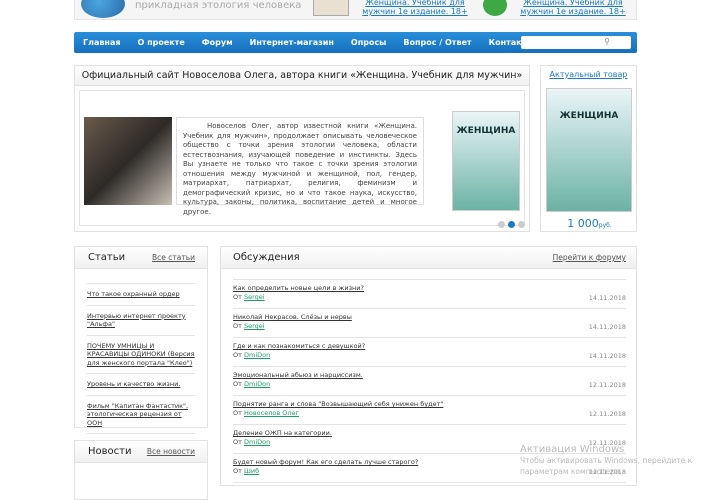 Image resolution: width=720 pixels, height=500 pixels. What do you see at coordinates (141, 470) in the screenshot?
I see `news-panel: Новости Все новости` at bounding box center [141, 470].